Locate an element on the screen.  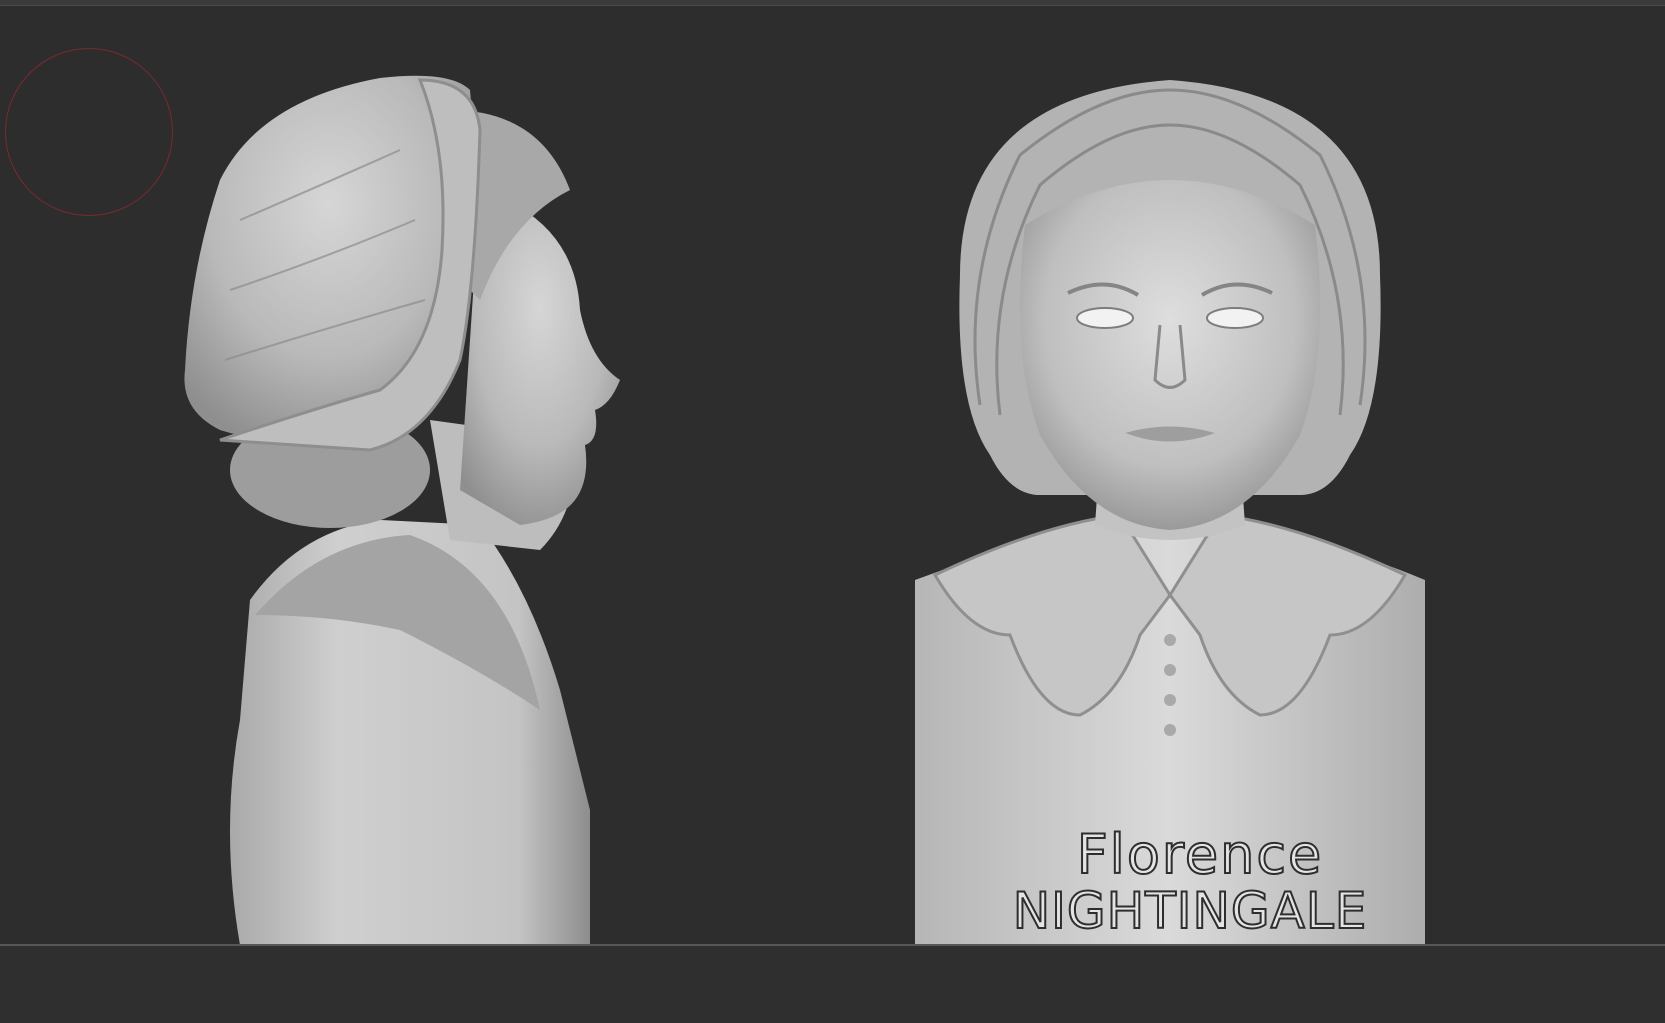
floor-area is located at coordinates (832, 984).